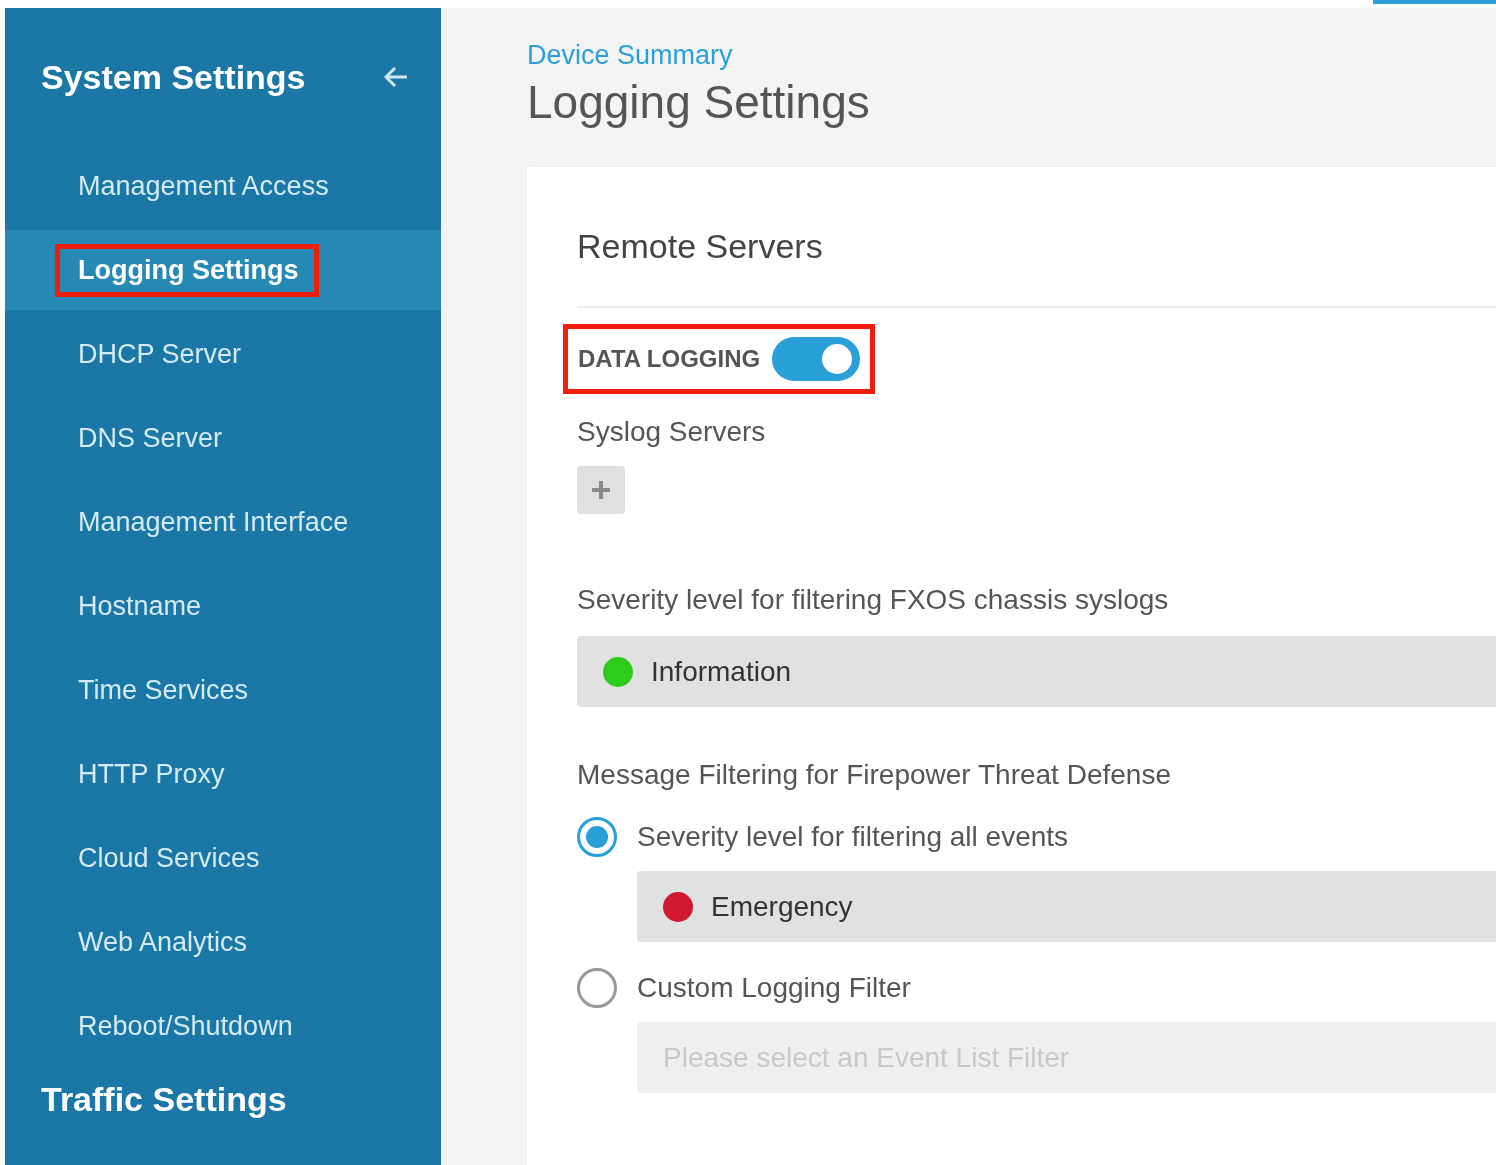 The width and height of the screenshot is (1496, 1165). What do you see at coordinates (184, 1026) in the screenshot?
I see `sidebar-item: Reboot/Shutdown` at bounding box center [184, 1026].